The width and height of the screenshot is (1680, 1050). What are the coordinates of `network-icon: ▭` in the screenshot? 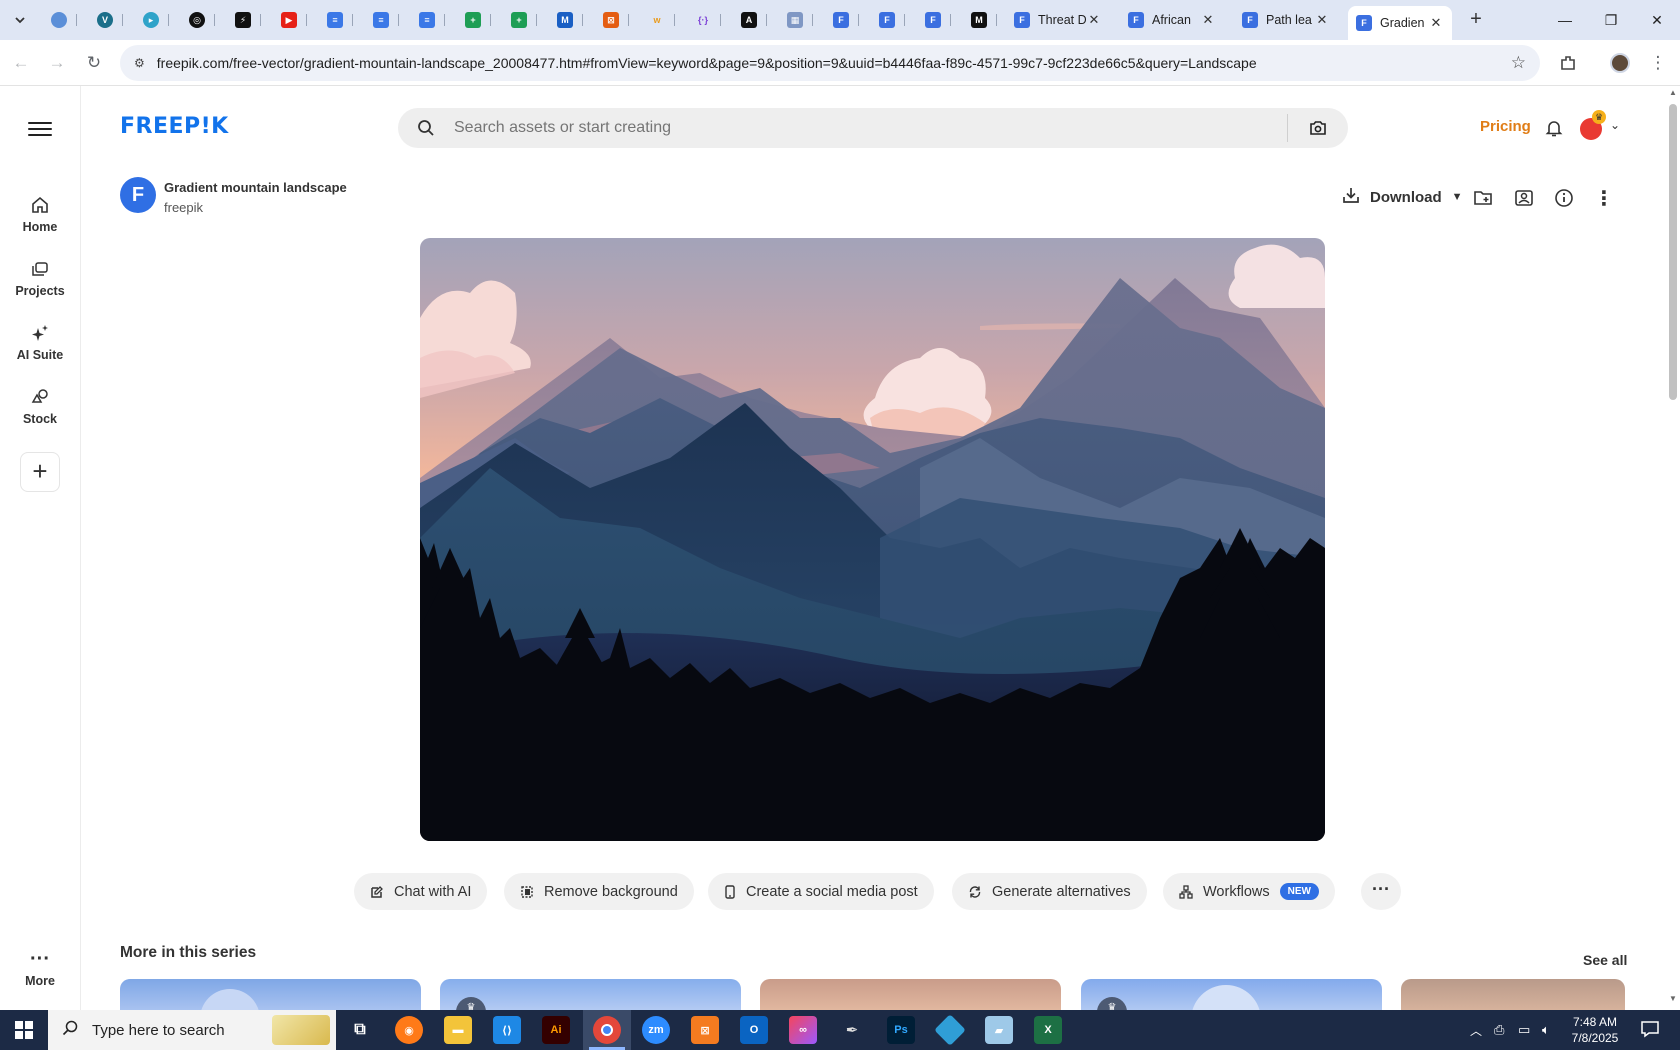 It's located at (1524, 1030).